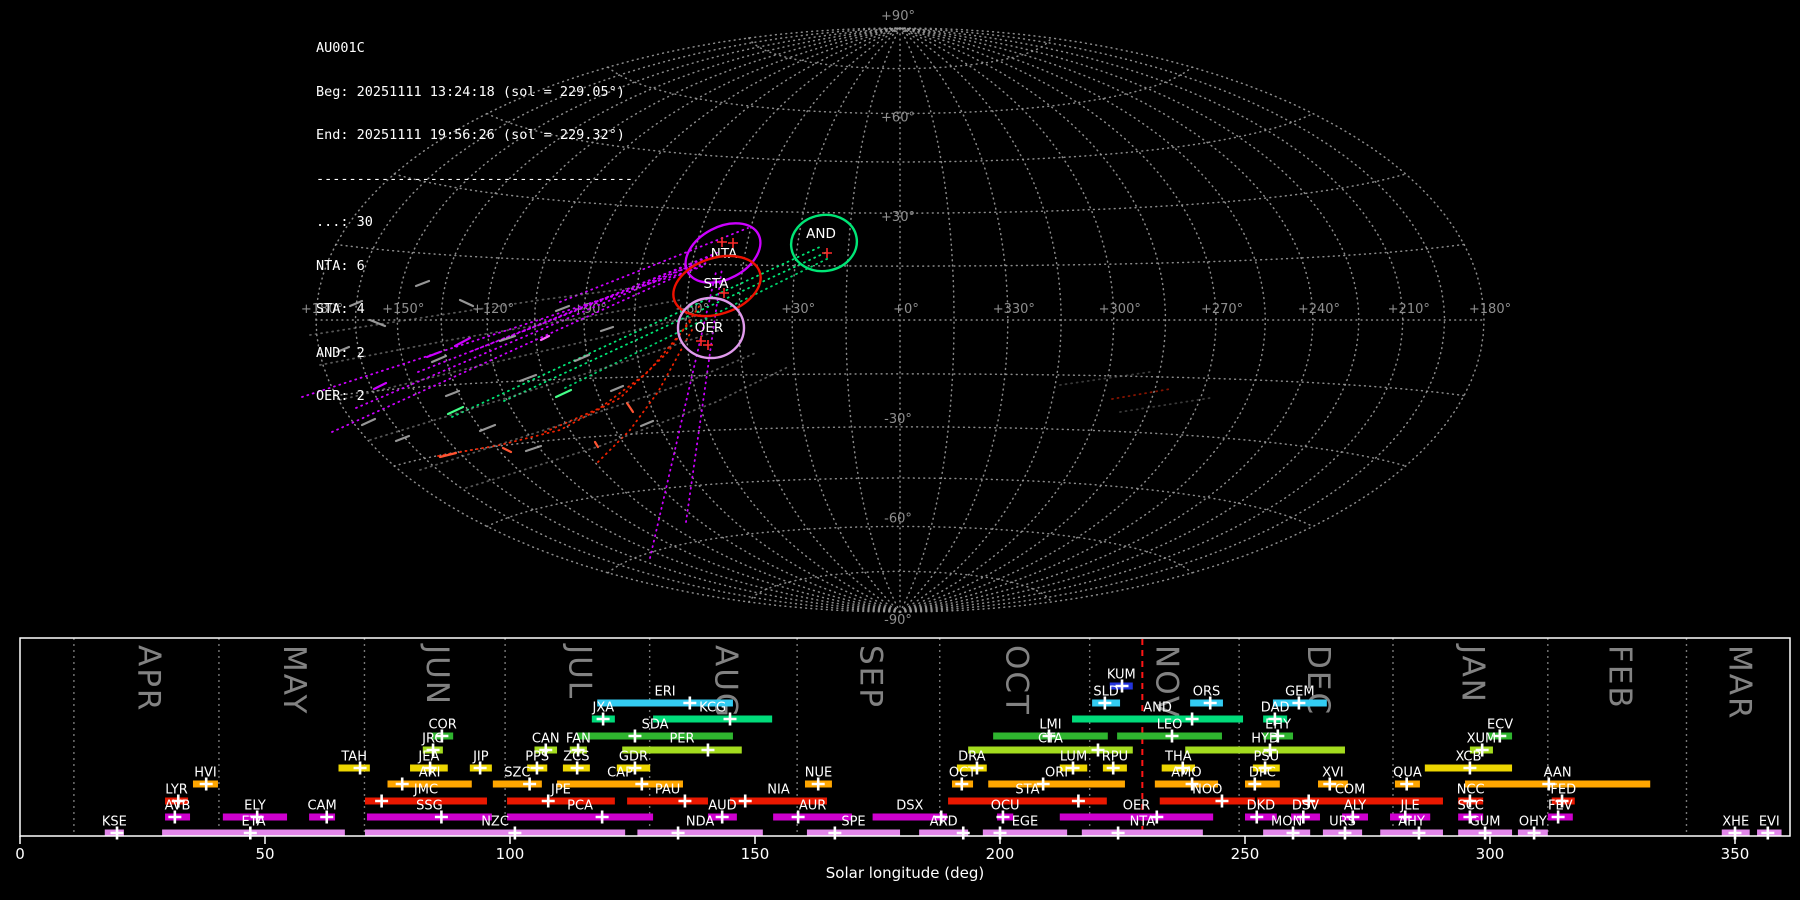 This screenshot has width=1800, height=900. I want to click on month-label-MAY: MAY, so click(294, 680).